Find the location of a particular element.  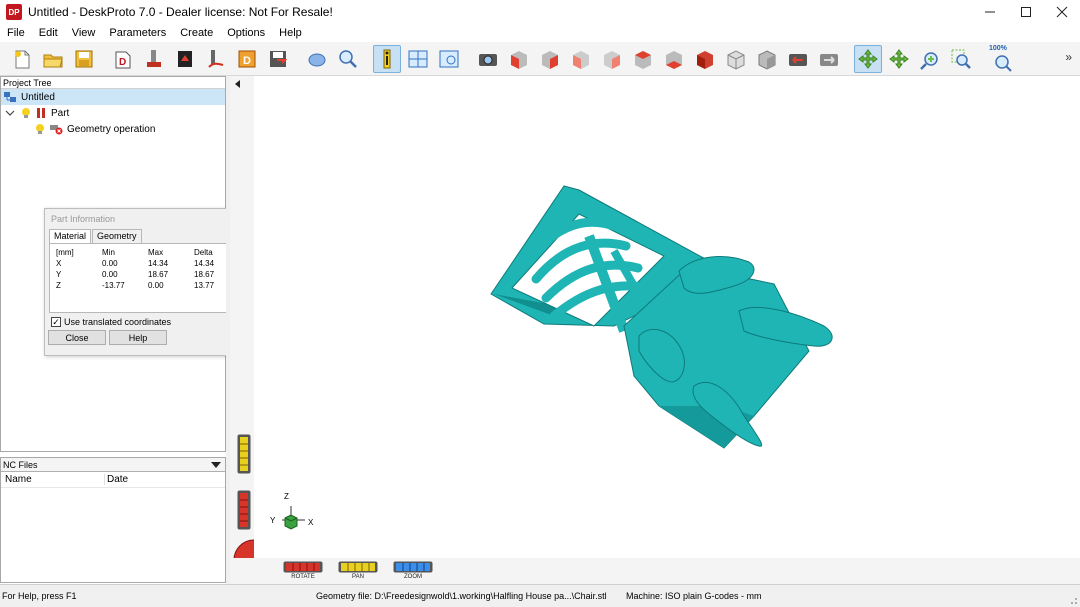

view-front-button is located at coordinates (519, 59).